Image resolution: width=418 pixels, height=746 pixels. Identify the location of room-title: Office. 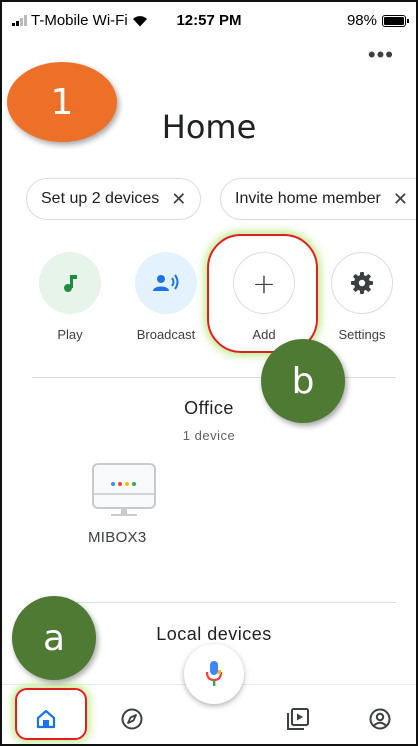
(209, 408).